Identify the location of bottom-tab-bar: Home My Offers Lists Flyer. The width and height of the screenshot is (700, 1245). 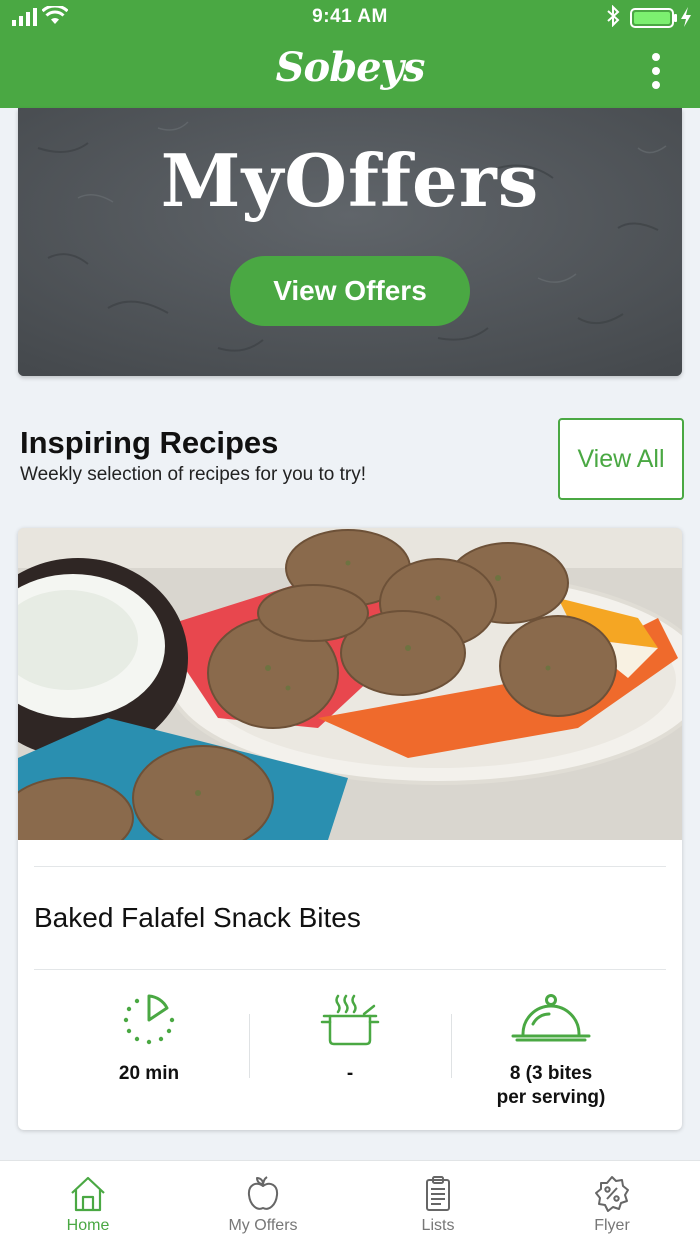
(350, 1202).